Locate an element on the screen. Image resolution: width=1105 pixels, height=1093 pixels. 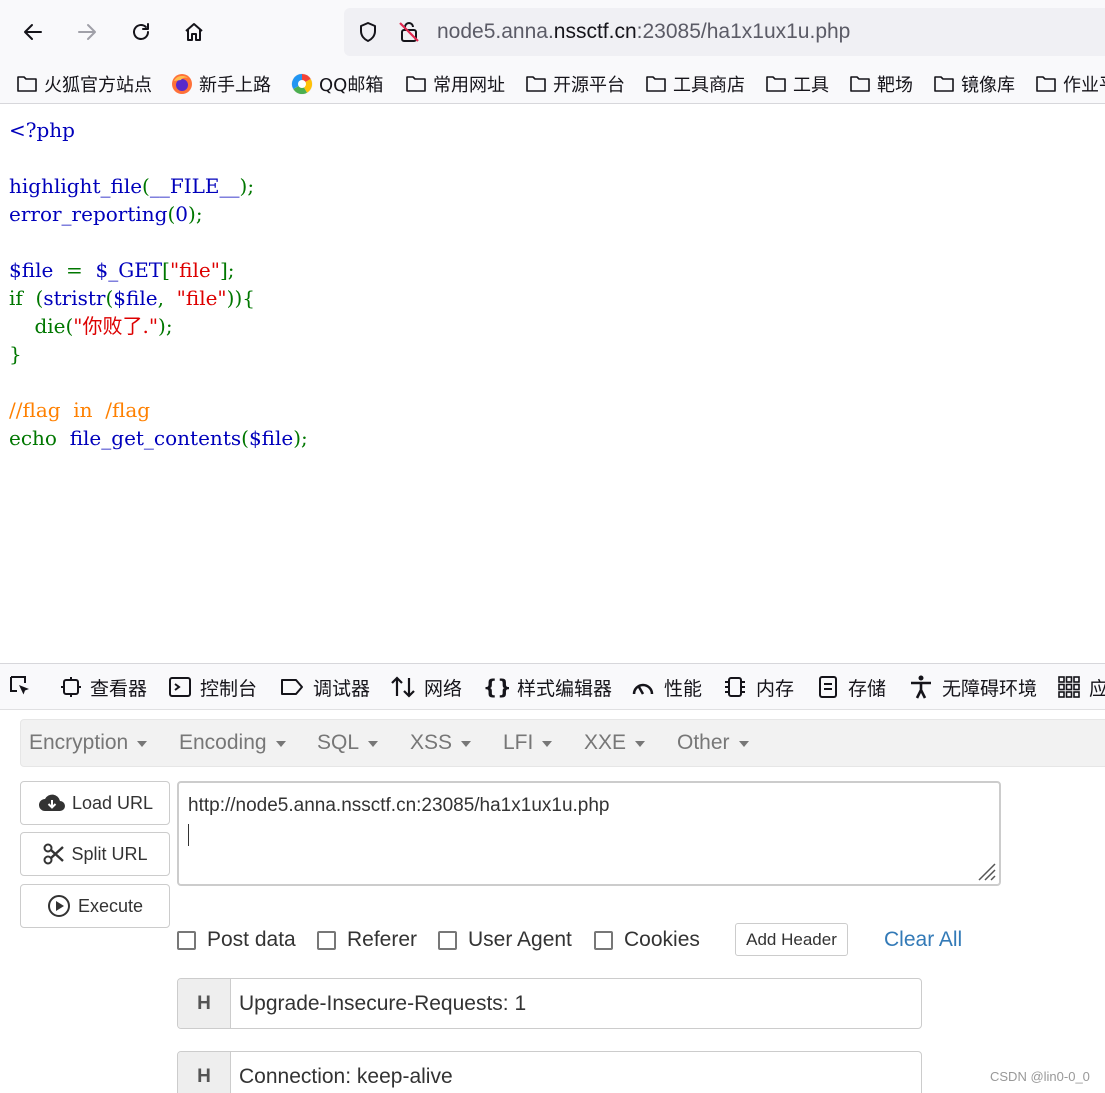
header-row: H Upgrade-Insecure-Requests: 1 is located at coordinates (549, 1003).